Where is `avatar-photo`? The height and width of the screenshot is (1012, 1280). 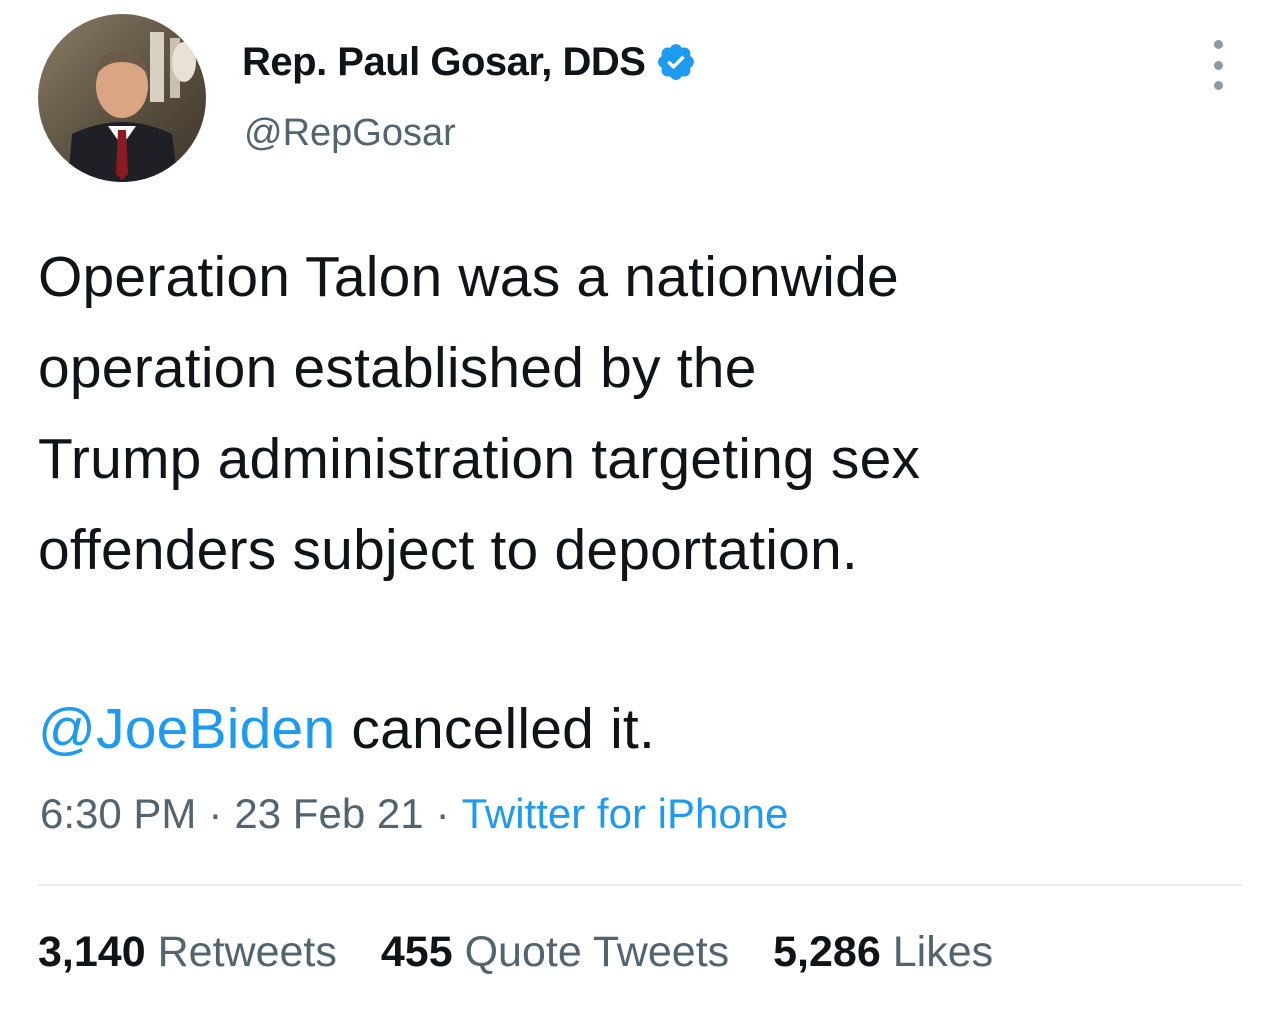
avatar-photo is located at coordinates (122, 98).